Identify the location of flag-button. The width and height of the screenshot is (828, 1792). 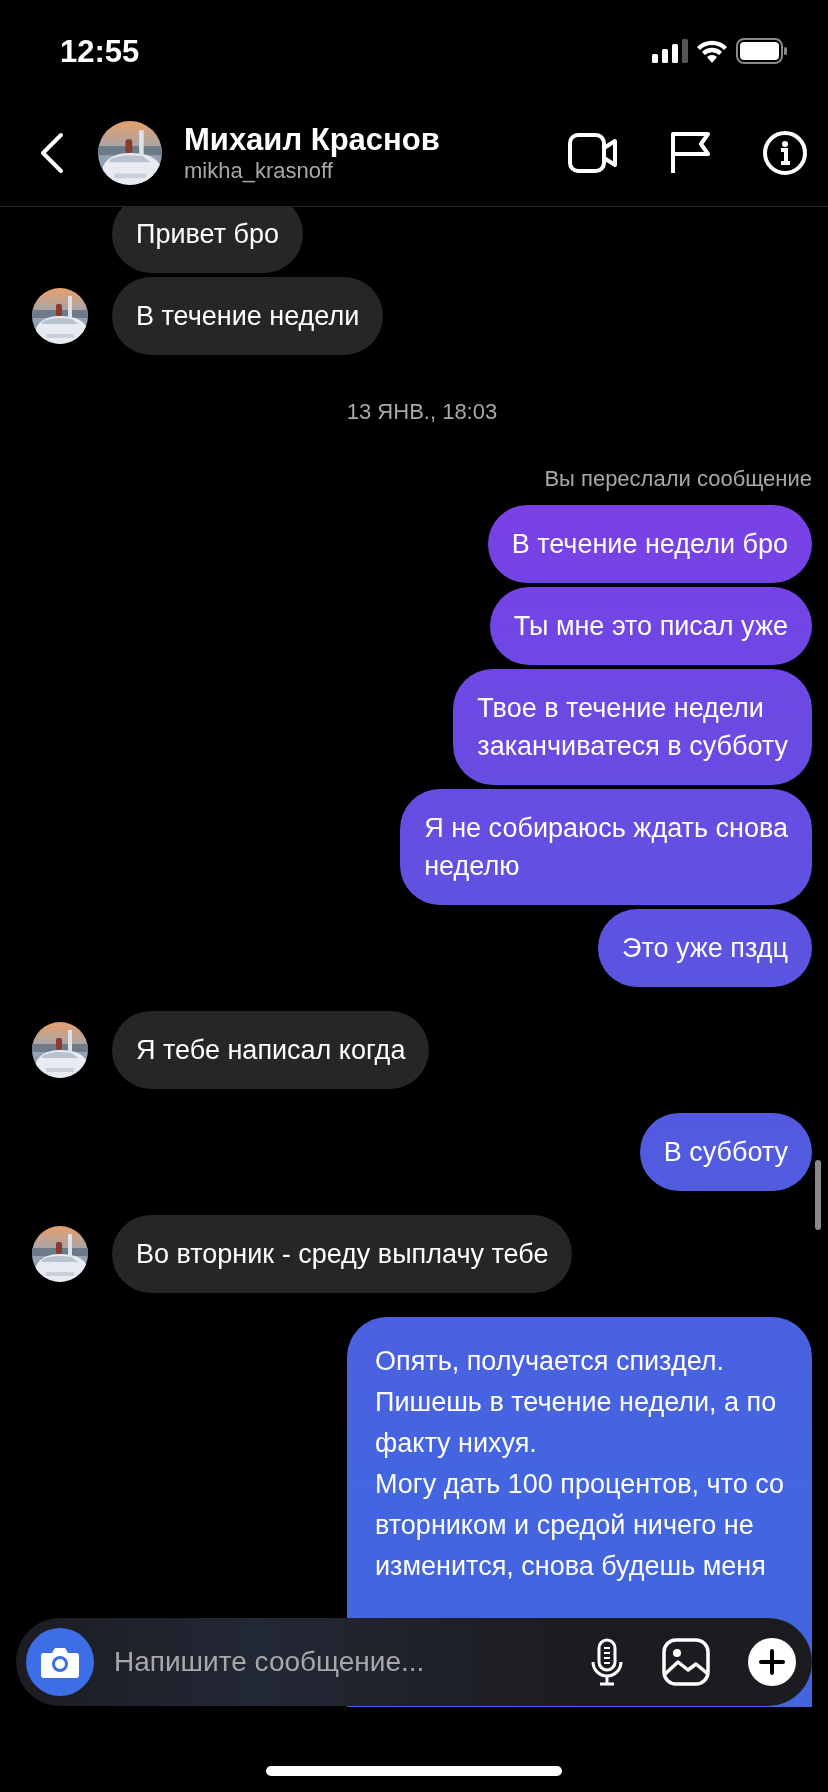
(690, 153).